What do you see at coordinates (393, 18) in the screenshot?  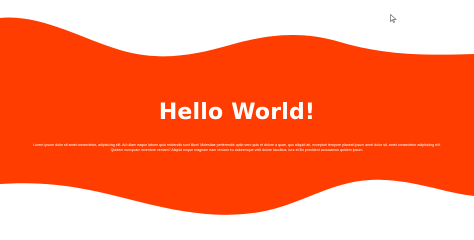 I see `mouse-pointer-icon` at bounding box center [393, 18].